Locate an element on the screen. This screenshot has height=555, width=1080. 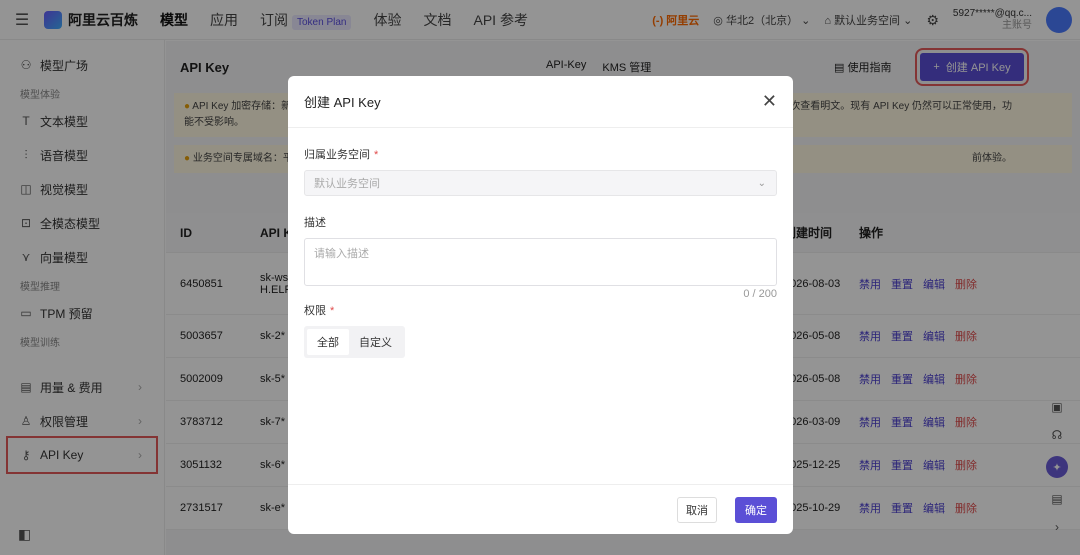
permission-segmented: 全部 自定义 is located at coordinates (354, 342).